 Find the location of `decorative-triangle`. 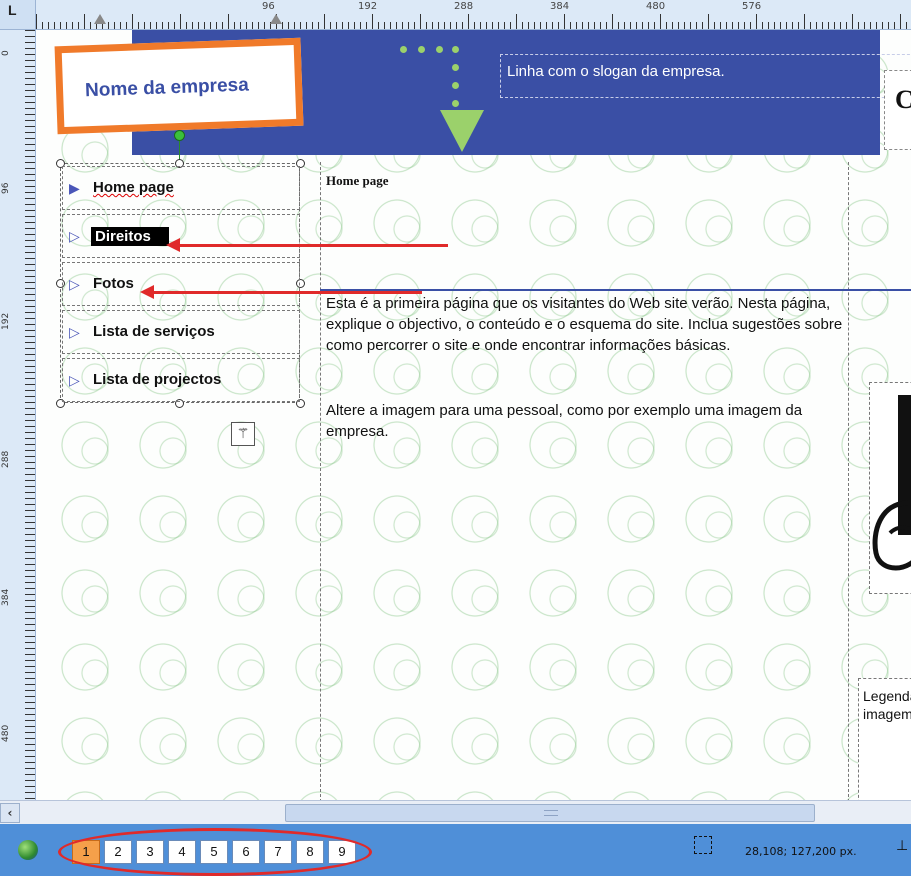

decorative-triangle is located at coordinates (462, 131).